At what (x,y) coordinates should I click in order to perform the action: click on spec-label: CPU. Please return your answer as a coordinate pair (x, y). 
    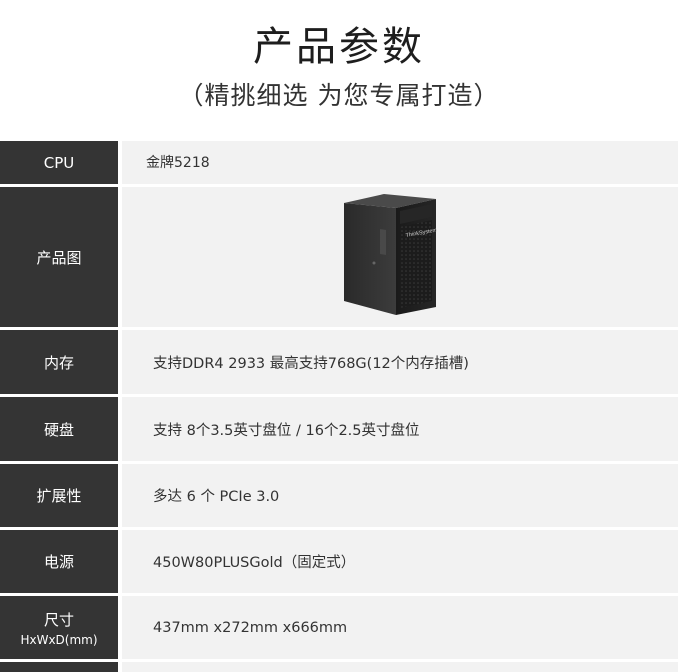
    Looking at the image, I should click on (59, 162).